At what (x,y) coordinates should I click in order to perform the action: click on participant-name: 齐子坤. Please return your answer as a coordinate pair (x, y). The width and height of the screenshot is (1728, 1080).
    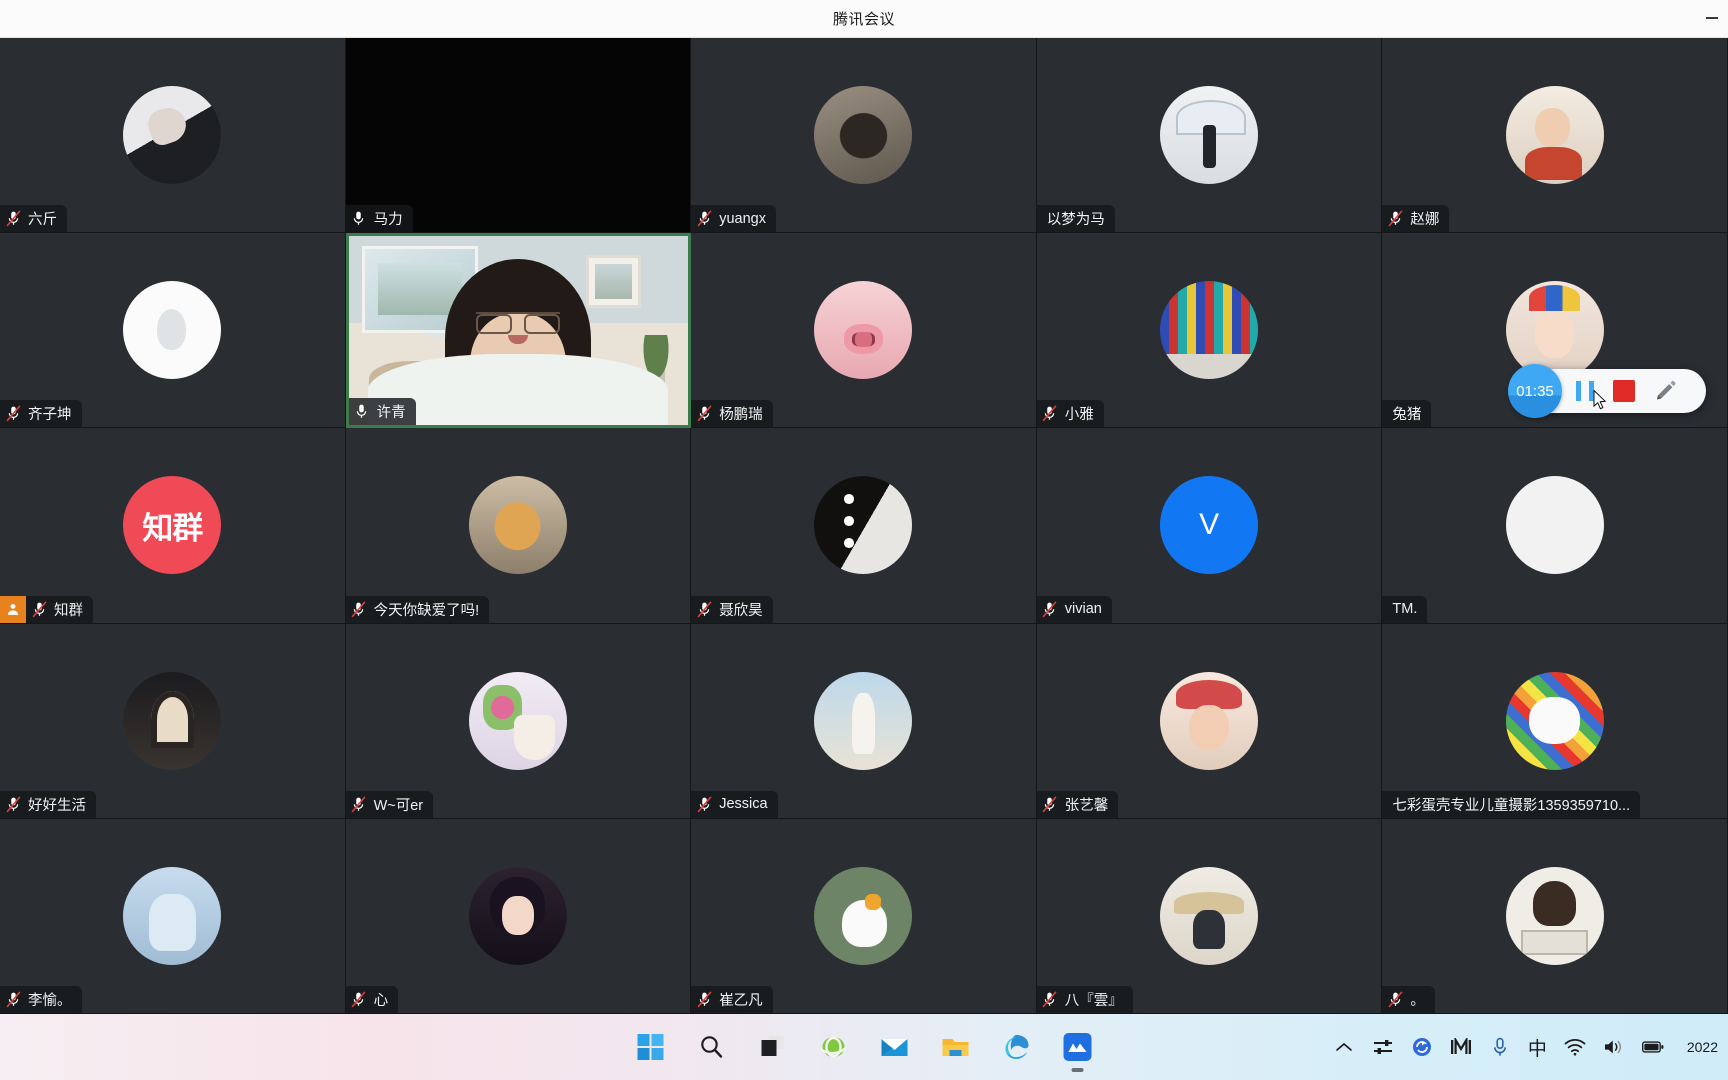
    Looking at the image, I should click on (50, 415).